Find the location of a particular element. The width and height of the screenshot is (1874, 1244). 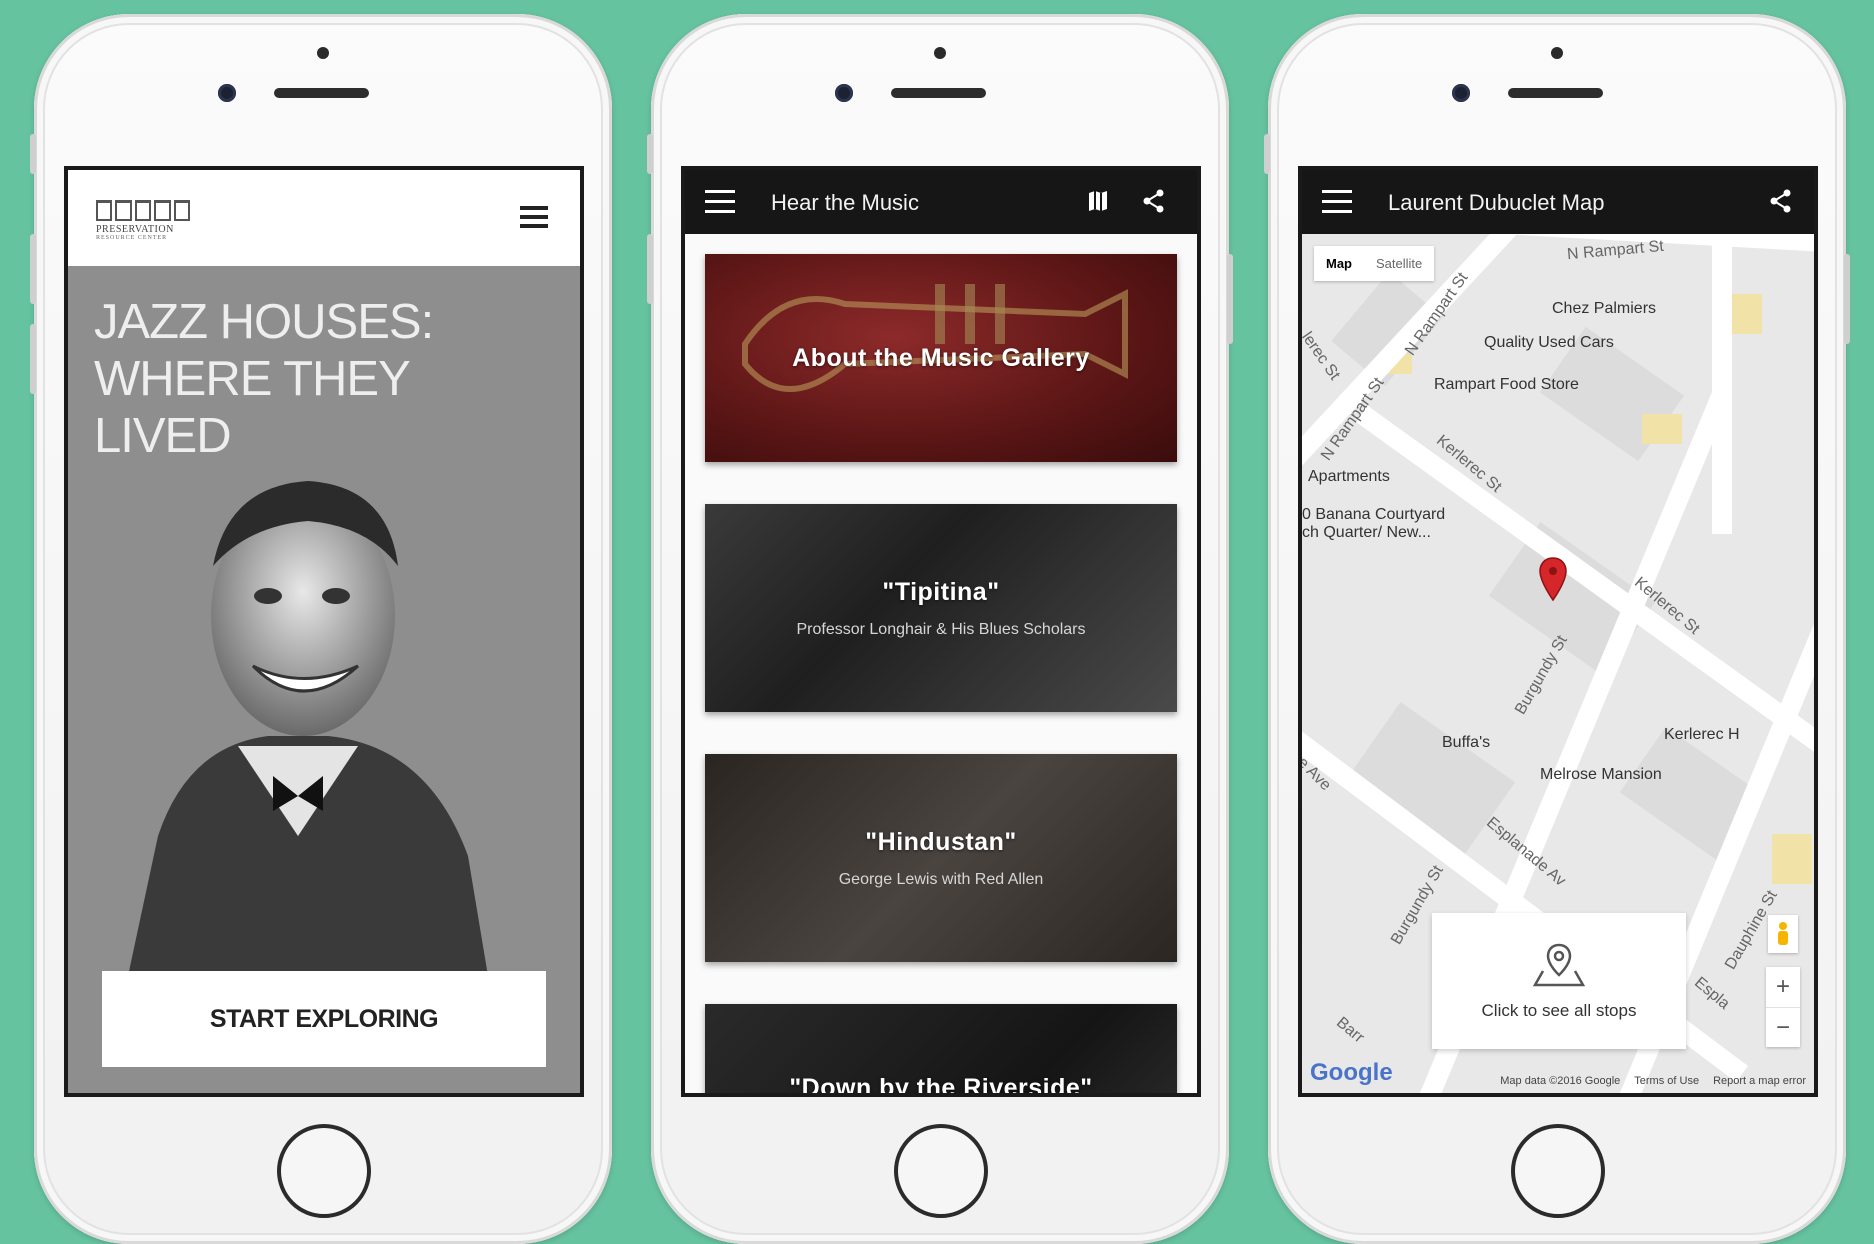

zoom-controls: + − is located at coordinates (1783, 1007).